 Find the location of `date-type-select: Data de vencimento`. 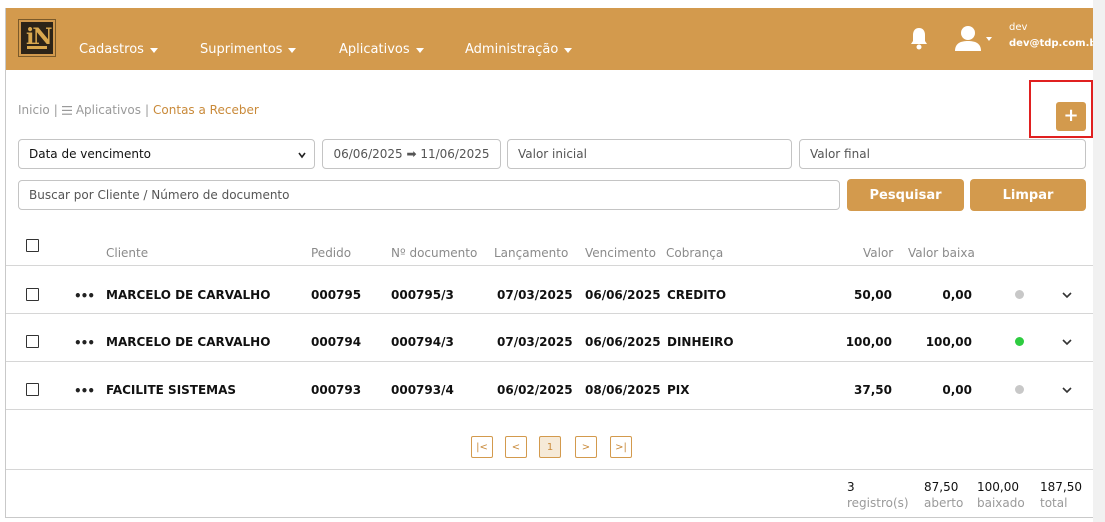

date-type-select: Data de vencimento is located at coordinates (166, 154).